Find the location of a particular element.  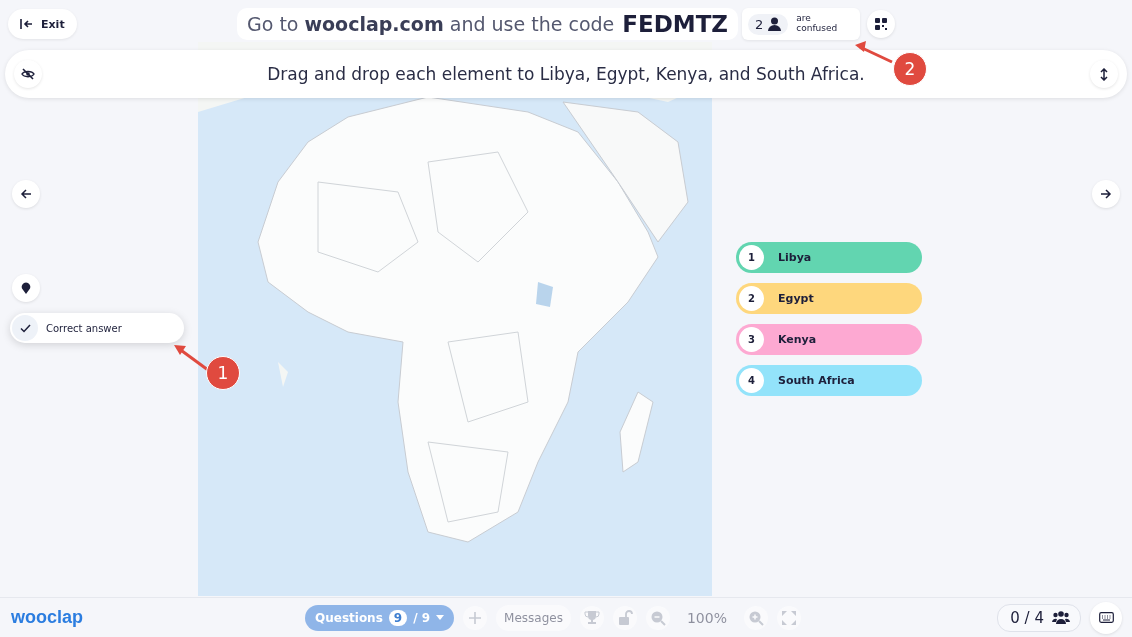

draggable-label: 4 South Africa is located at coordinates (829, 380).